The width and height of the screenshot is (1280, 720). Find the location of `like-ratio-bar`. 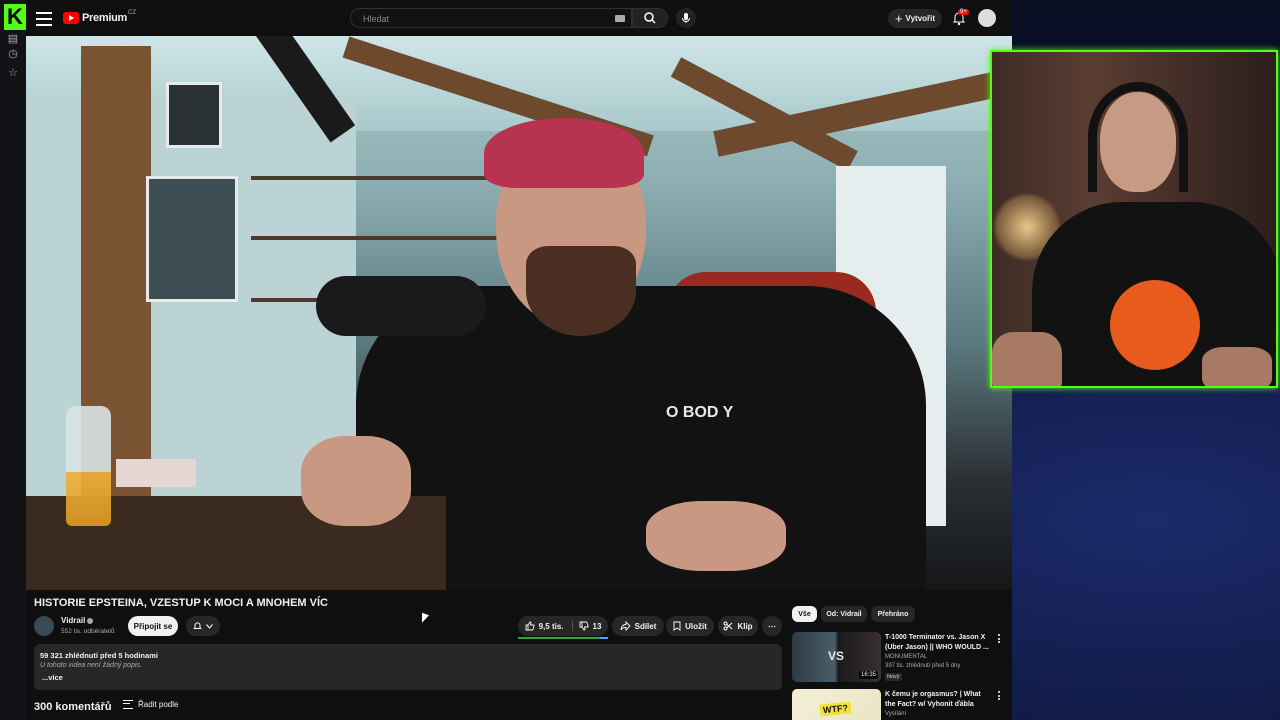

like-ratio-bar is located at coordinates (563, 638).